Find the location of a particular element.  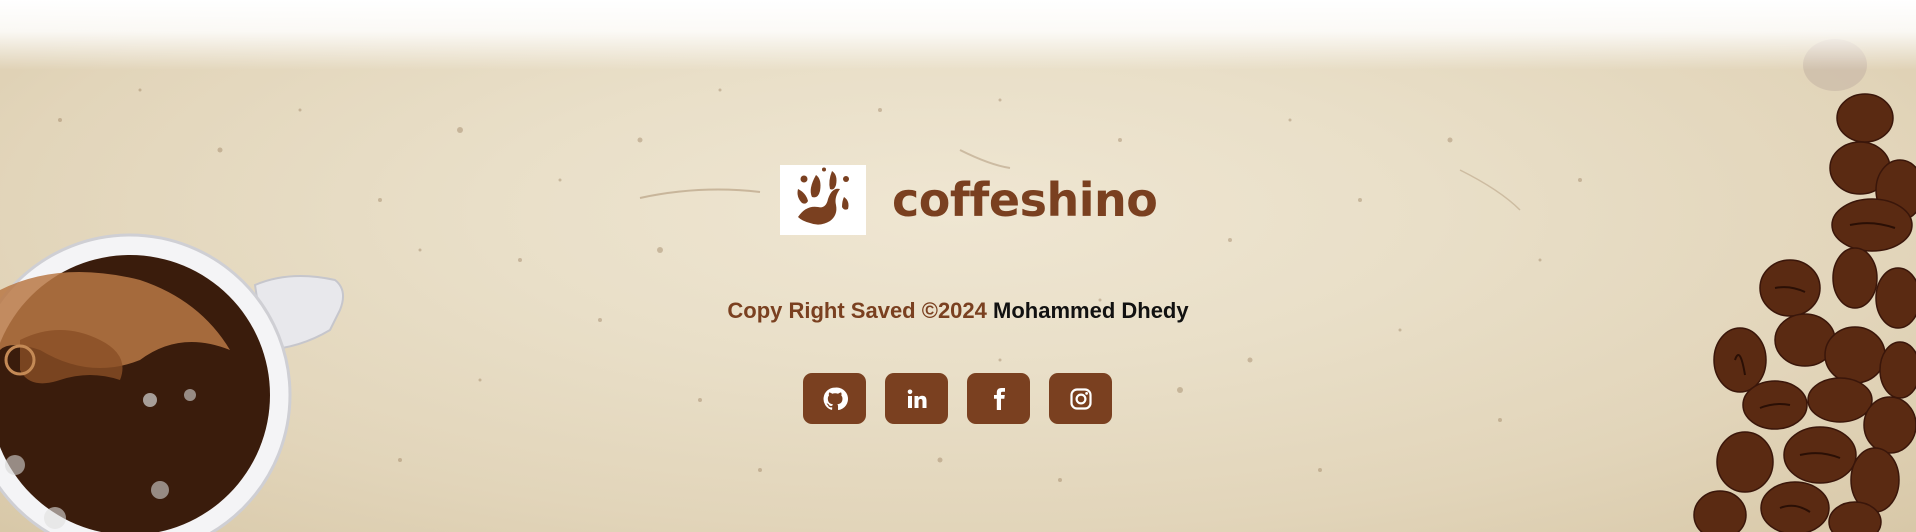

instagram-button is located at coordinates (1080, 398).